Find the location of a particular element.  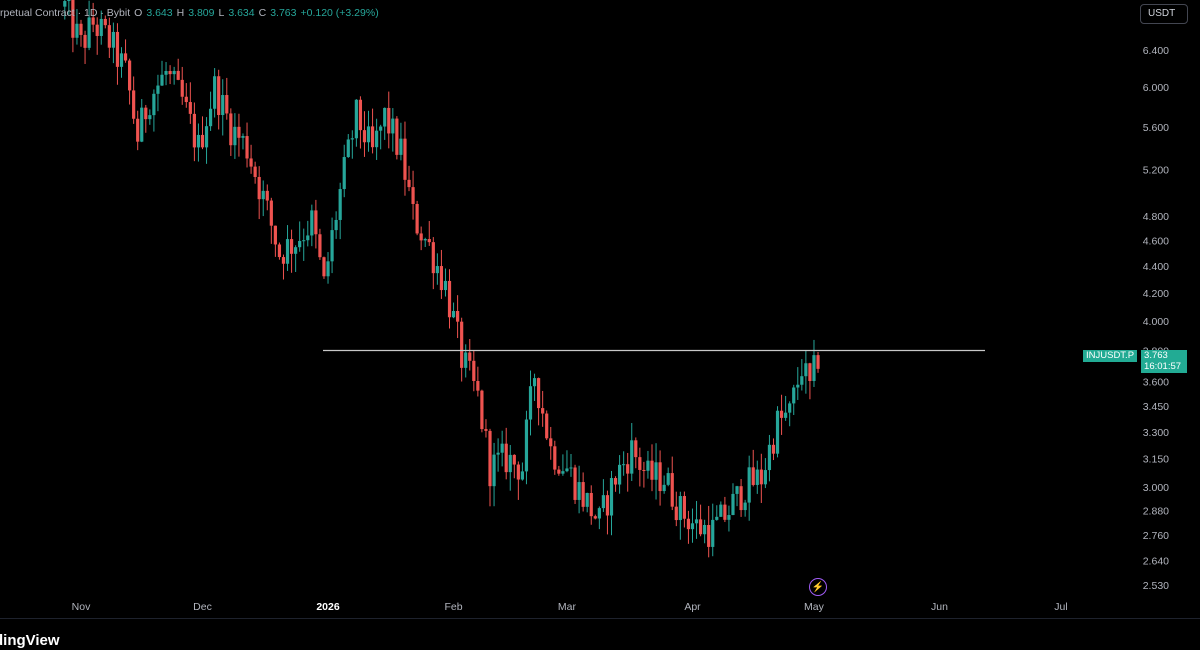

y-tick-label: 4.200 is located at coordinates (1156, 294).